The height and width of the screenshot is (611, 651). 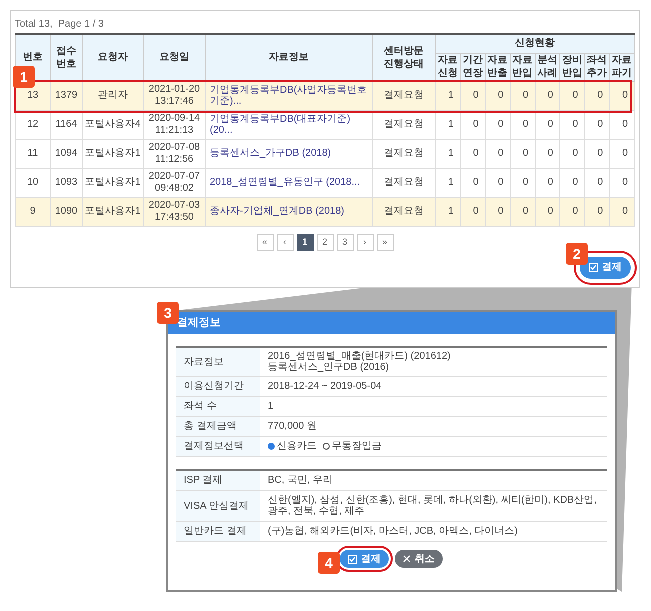 I want to click on table-cell: 2020-09-14 11:21:13, so click(x=175, y=124).